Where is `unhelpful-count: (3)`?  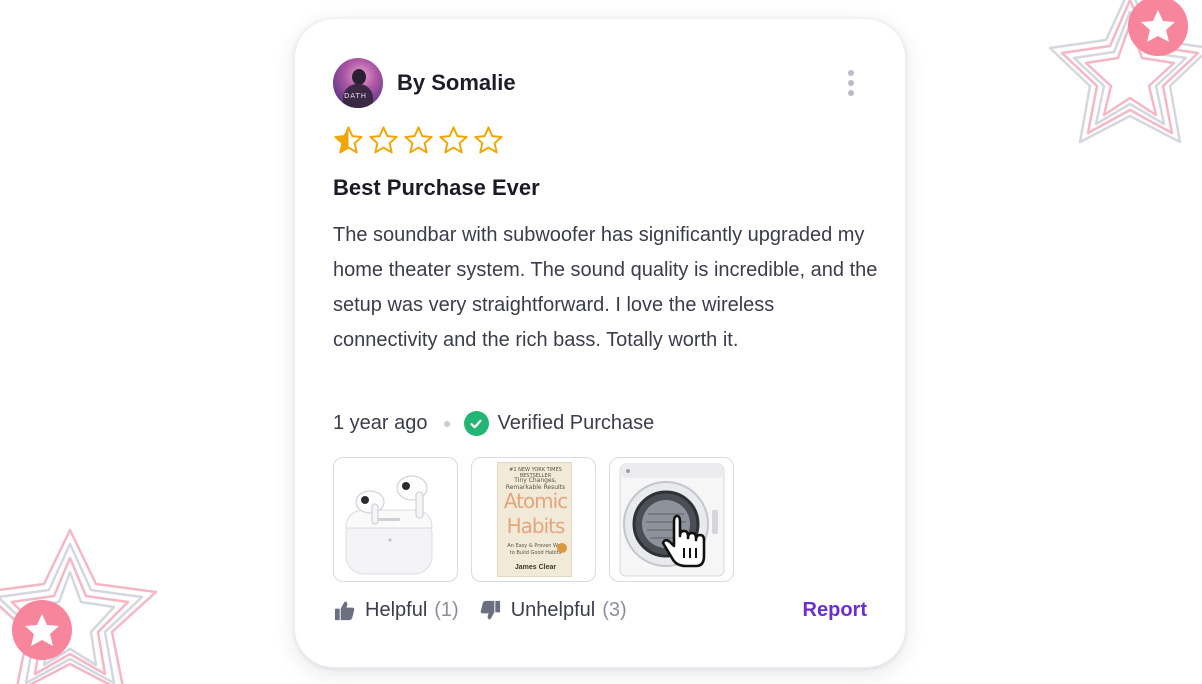 unhelpful-count: (3) is located at coordinates (614, 610).